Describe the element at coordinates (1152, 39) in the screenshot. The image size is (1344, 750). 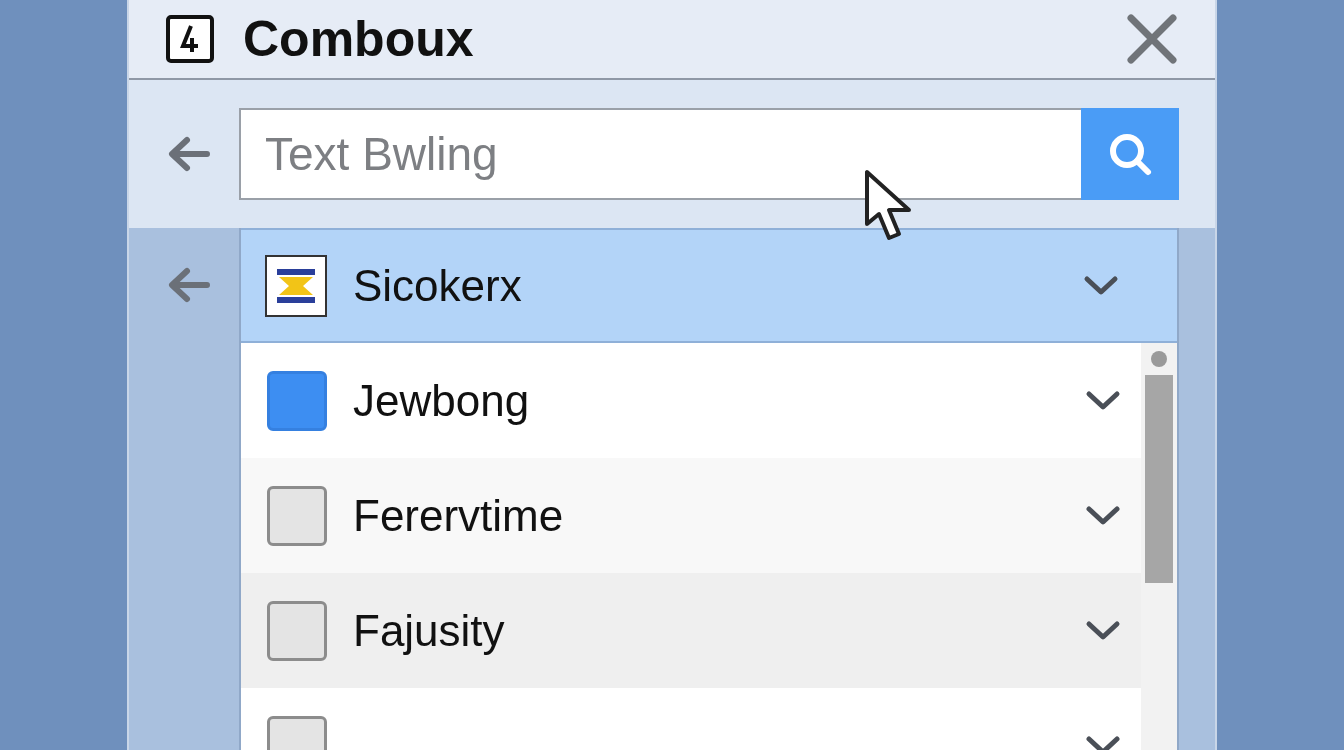
I see `close-icon` at that location.